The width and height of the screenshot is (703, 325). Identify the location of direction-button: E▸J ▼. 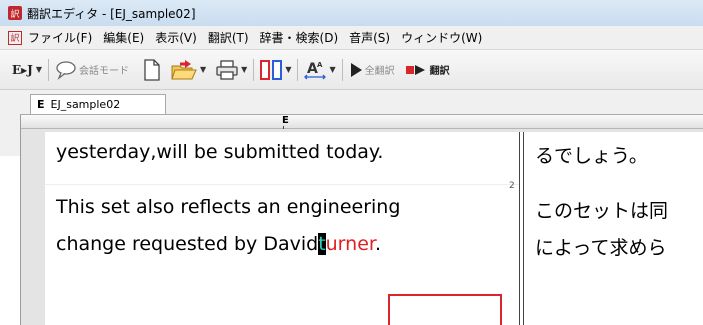
(27, 70).